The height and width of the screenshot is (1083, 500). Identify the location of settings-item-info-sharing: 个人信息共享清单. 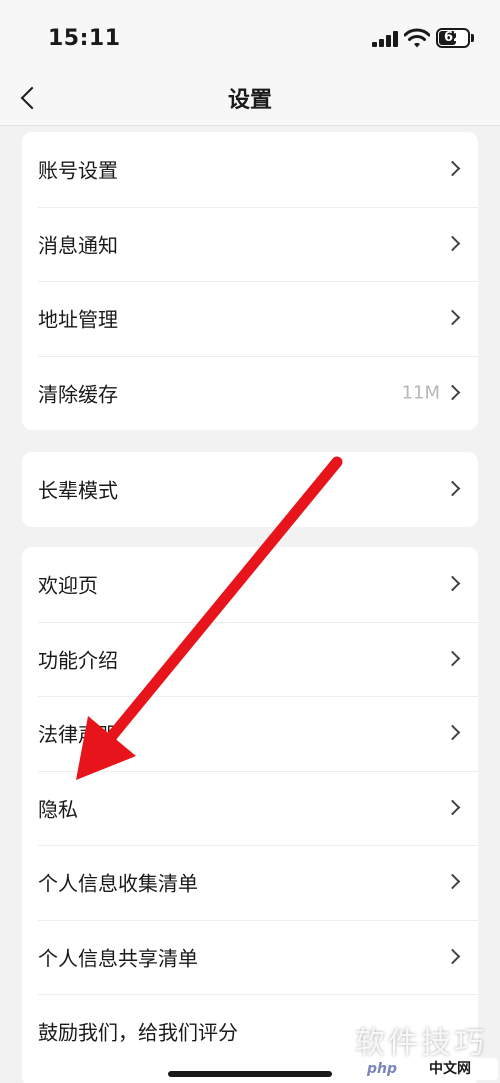
(250, 957).